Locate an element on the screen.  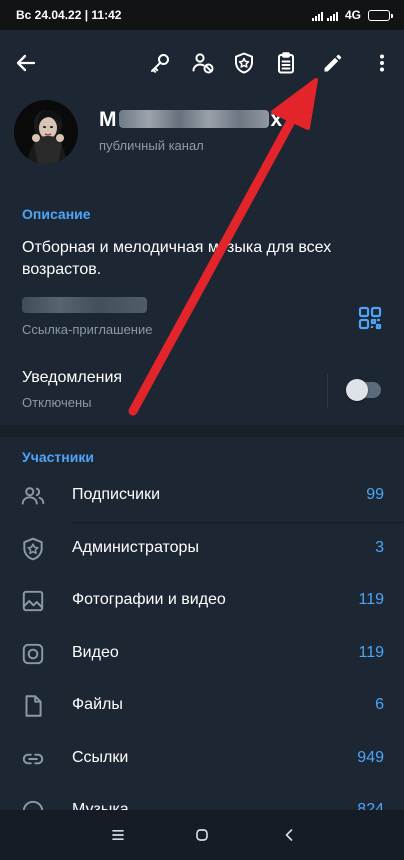
key-button is located at coordinates (160, 63).